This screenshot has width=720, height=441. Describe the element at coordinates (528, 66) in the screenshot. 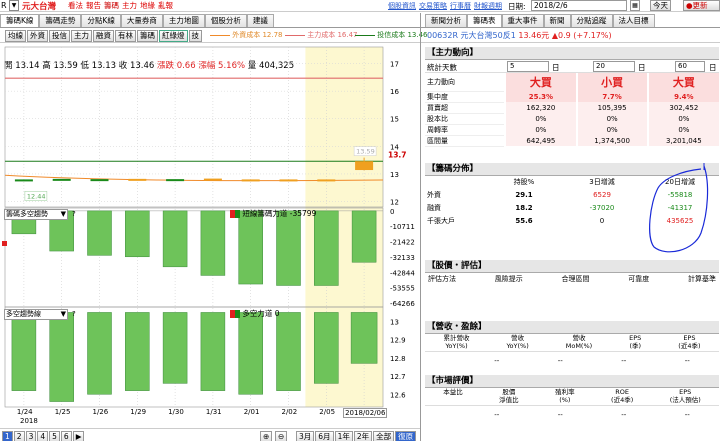

I see `days-select-5: 5` at that location.